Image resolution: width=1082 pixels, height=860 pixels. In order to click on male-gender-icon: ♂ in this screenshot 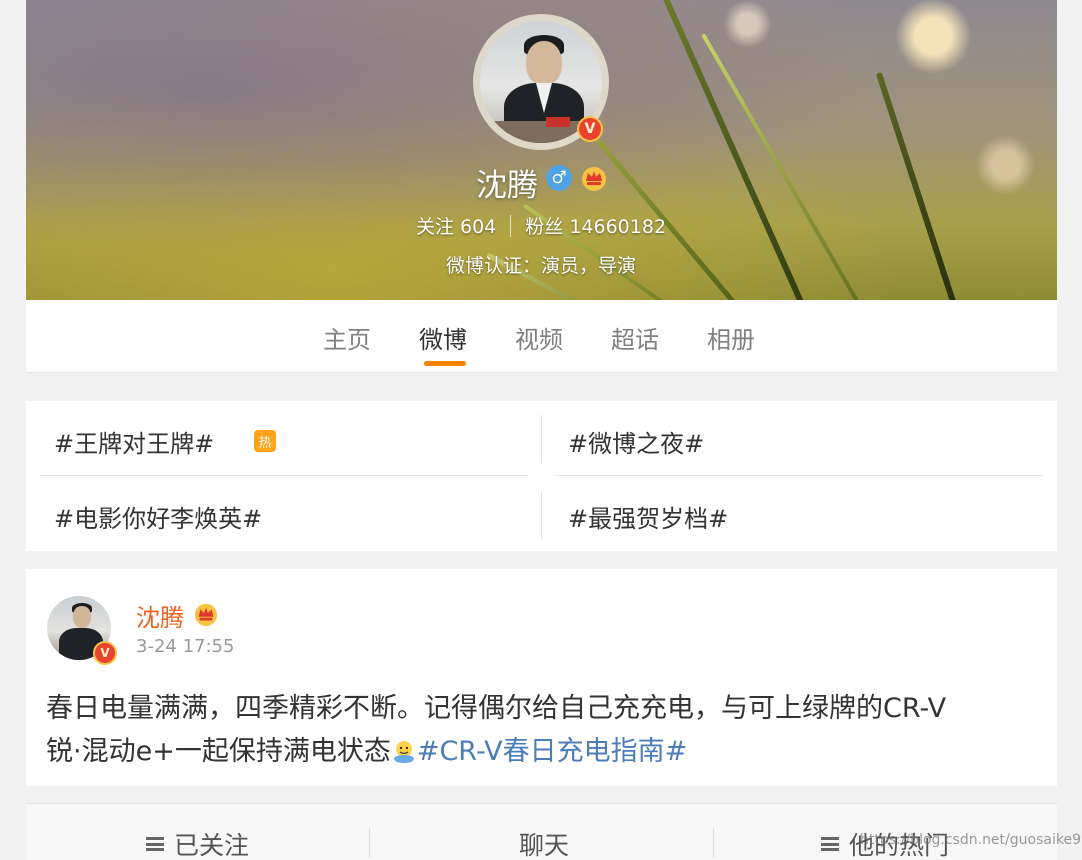, I will do `click(559, 178)`.